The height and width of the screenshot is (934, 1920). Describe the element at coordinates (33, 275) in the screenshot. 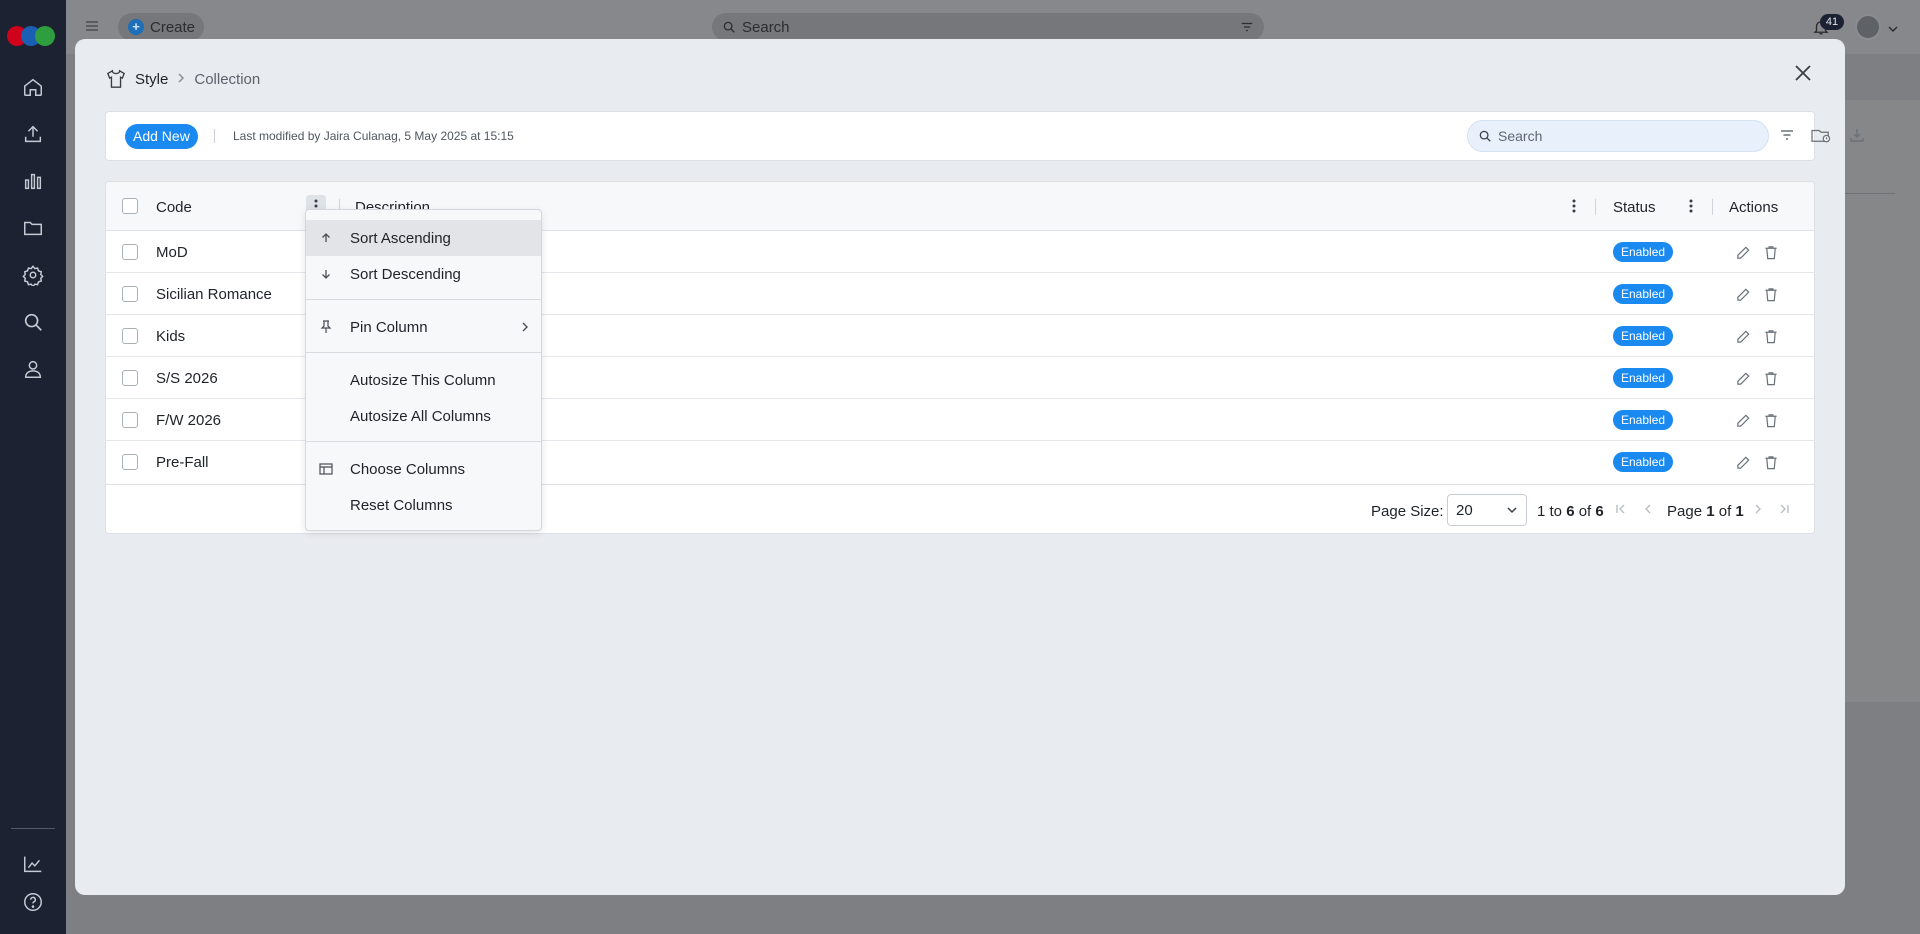

I see `gear-icon` at that location.